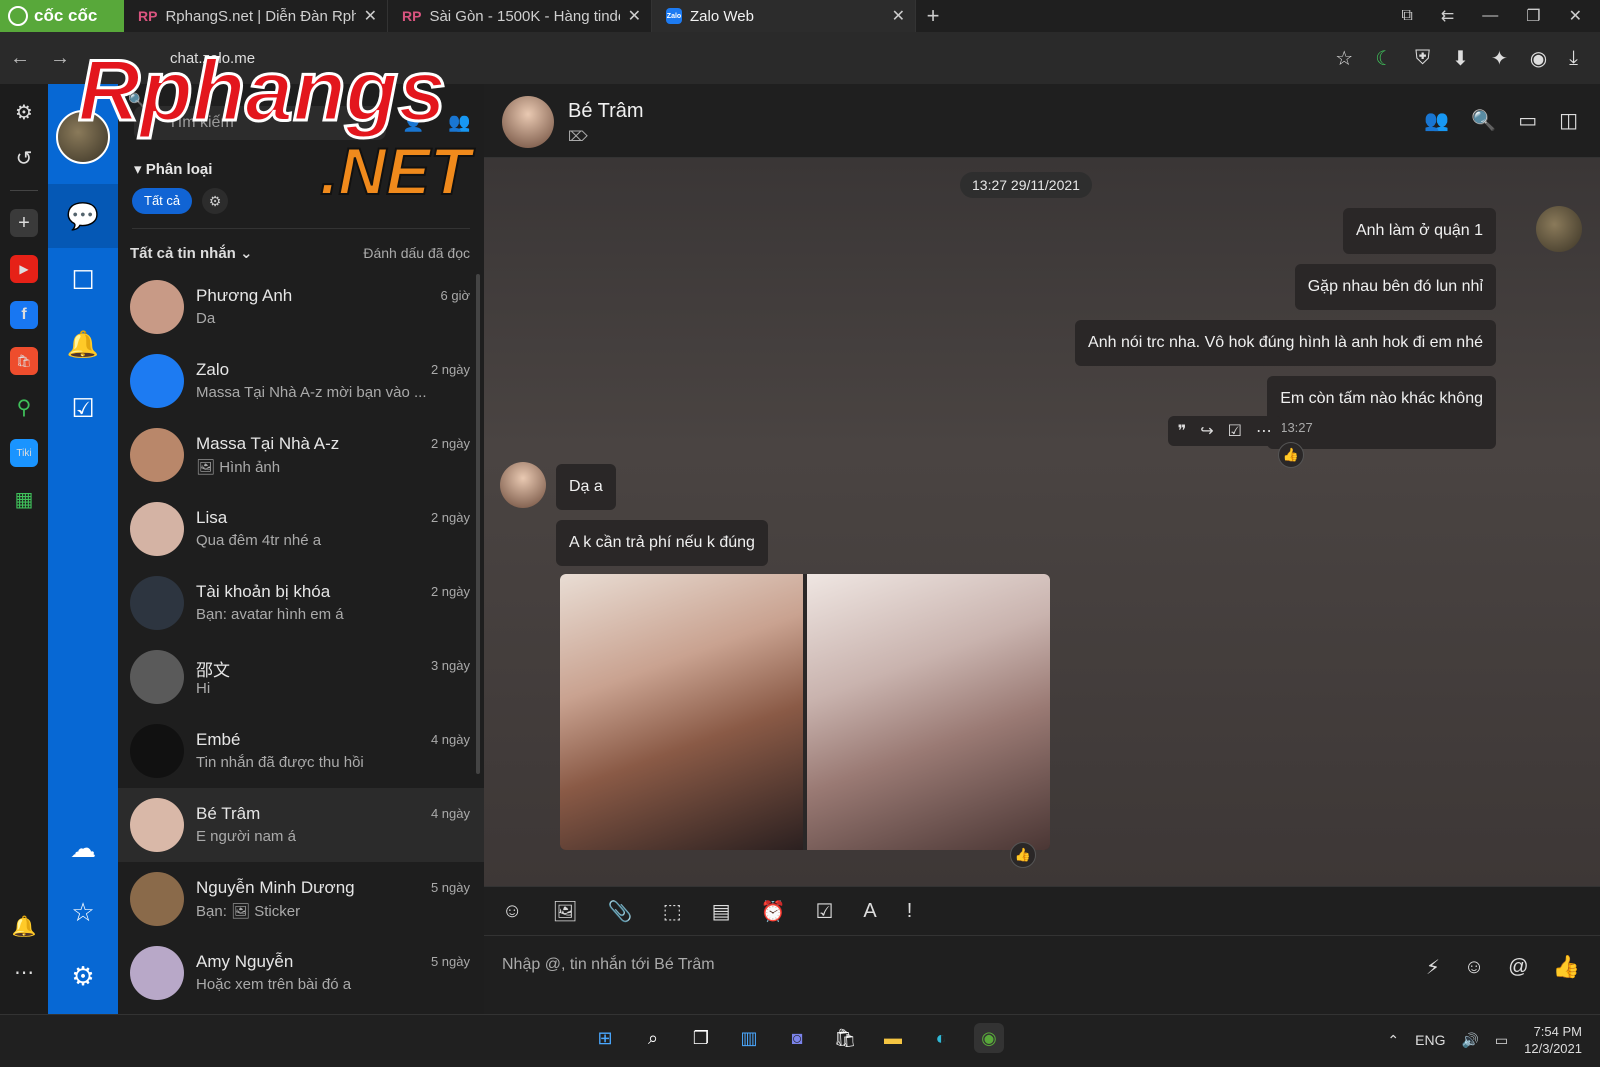 The width and height of the screenshot is (1600, 1067). What do you see at coordinates (1406, 16) in the screenshot?
I see `cast-icon: ⧉` at bounding box center [1406, 16].